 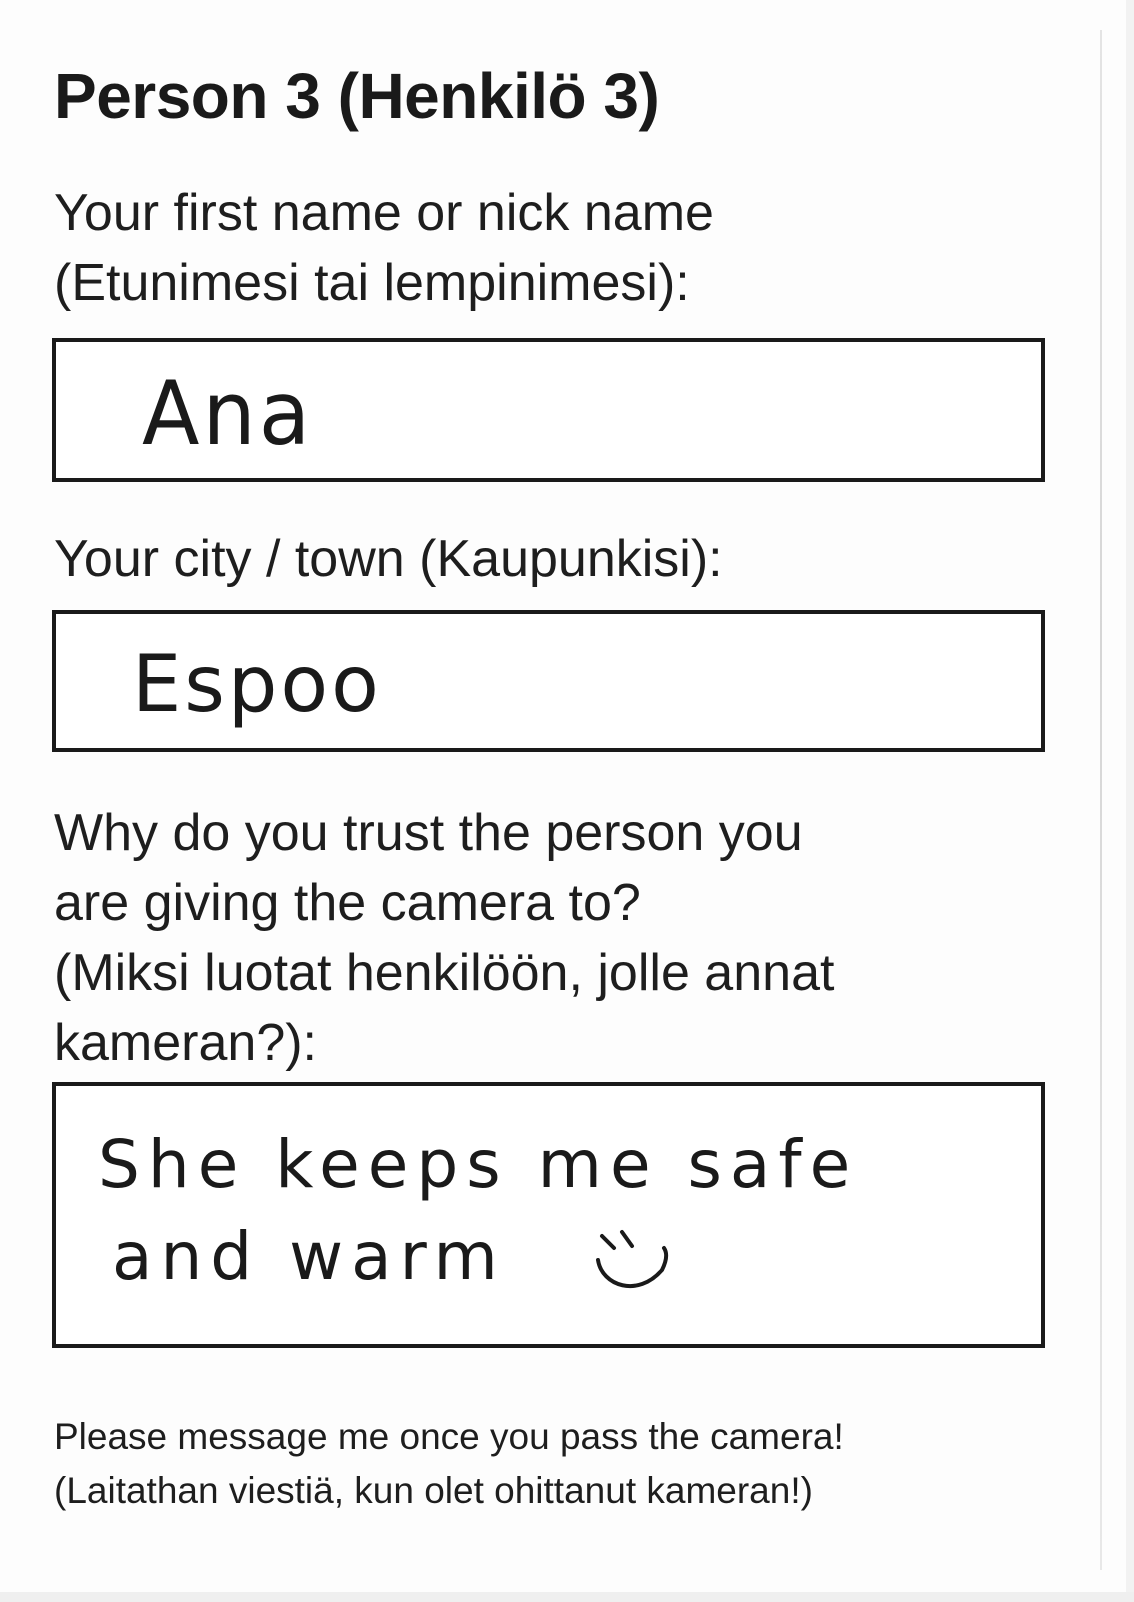 What do you see at coordinates (1130, 801) in the screenshot?
I see `paper-edge-right` at bounding box center [1130, 801].